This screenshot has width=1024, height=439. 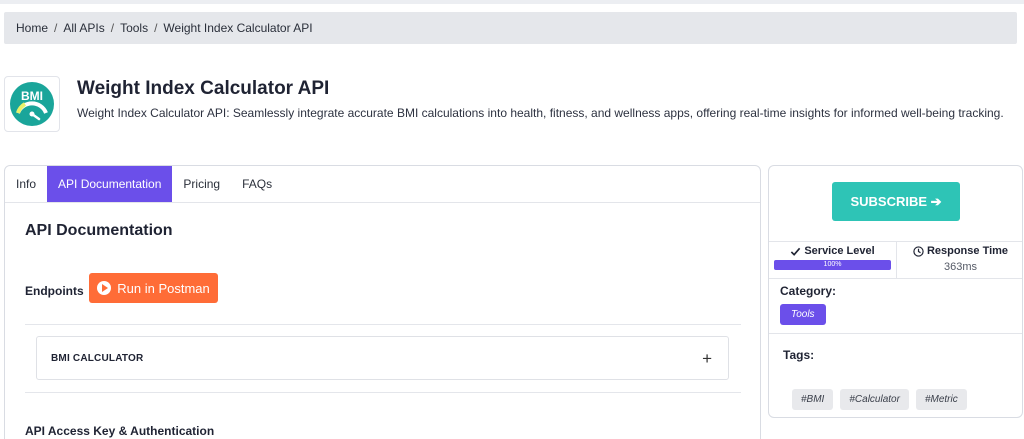 What do you see at coordinates (110, 184) in the screenshot?
I see `tab-api-documentation: API Documentation` at bounding box center [110, 184].